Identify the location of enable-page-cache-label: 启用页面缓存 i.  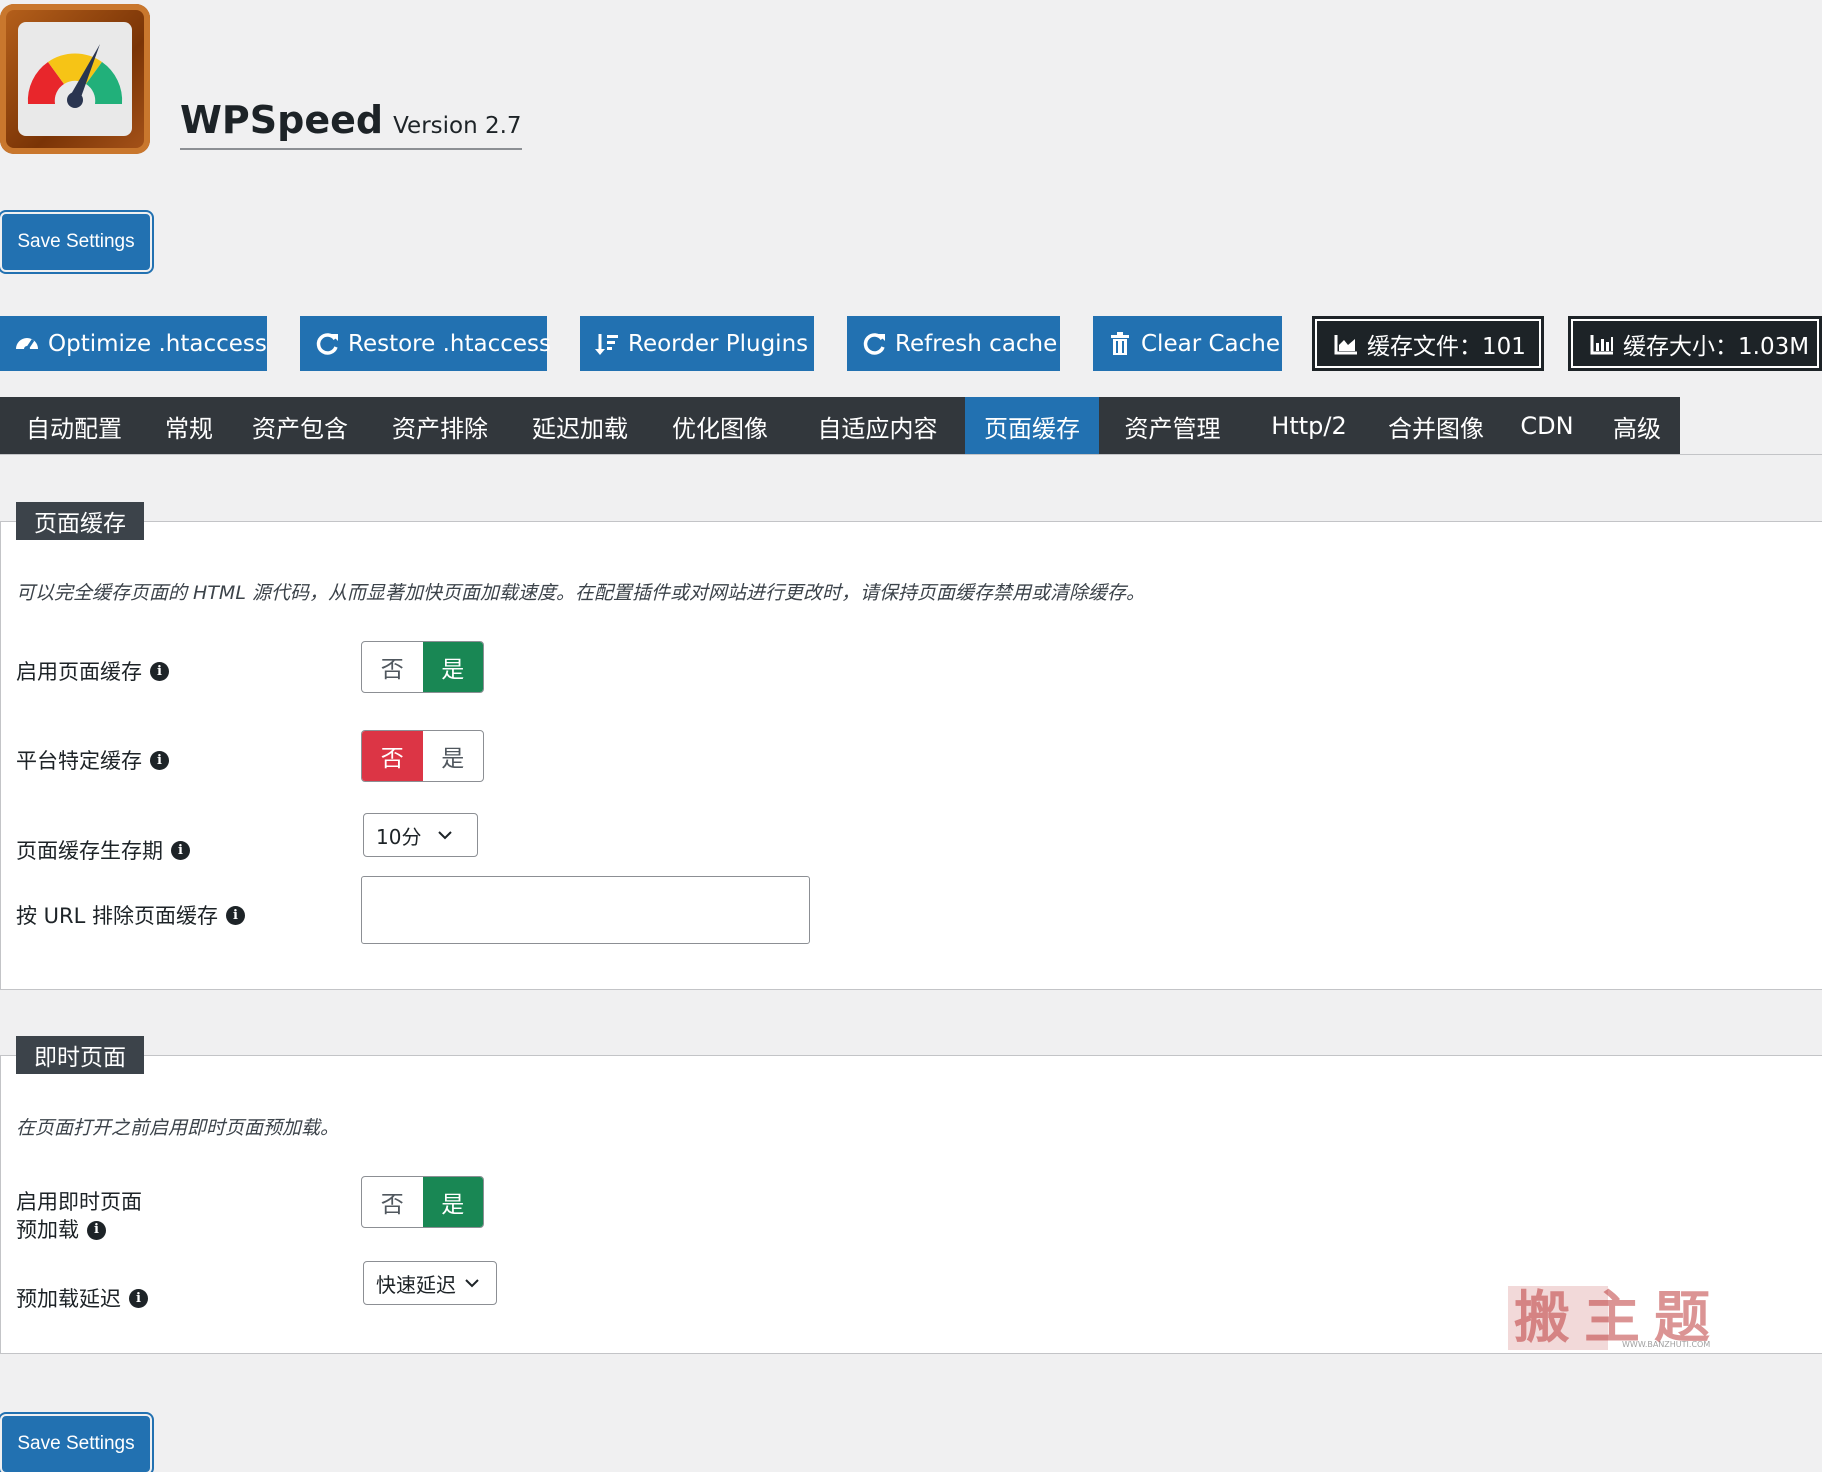
(92, 671).